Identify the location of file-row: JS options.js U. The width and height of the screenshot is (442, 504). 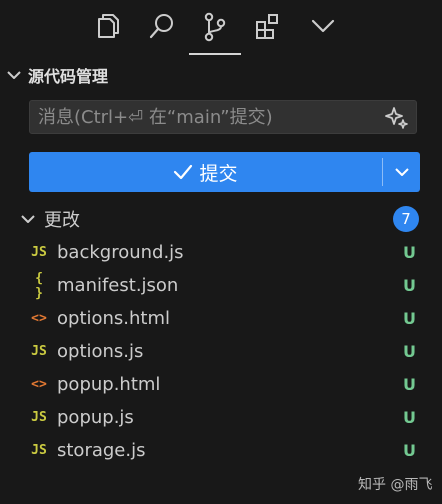
(221, 351).